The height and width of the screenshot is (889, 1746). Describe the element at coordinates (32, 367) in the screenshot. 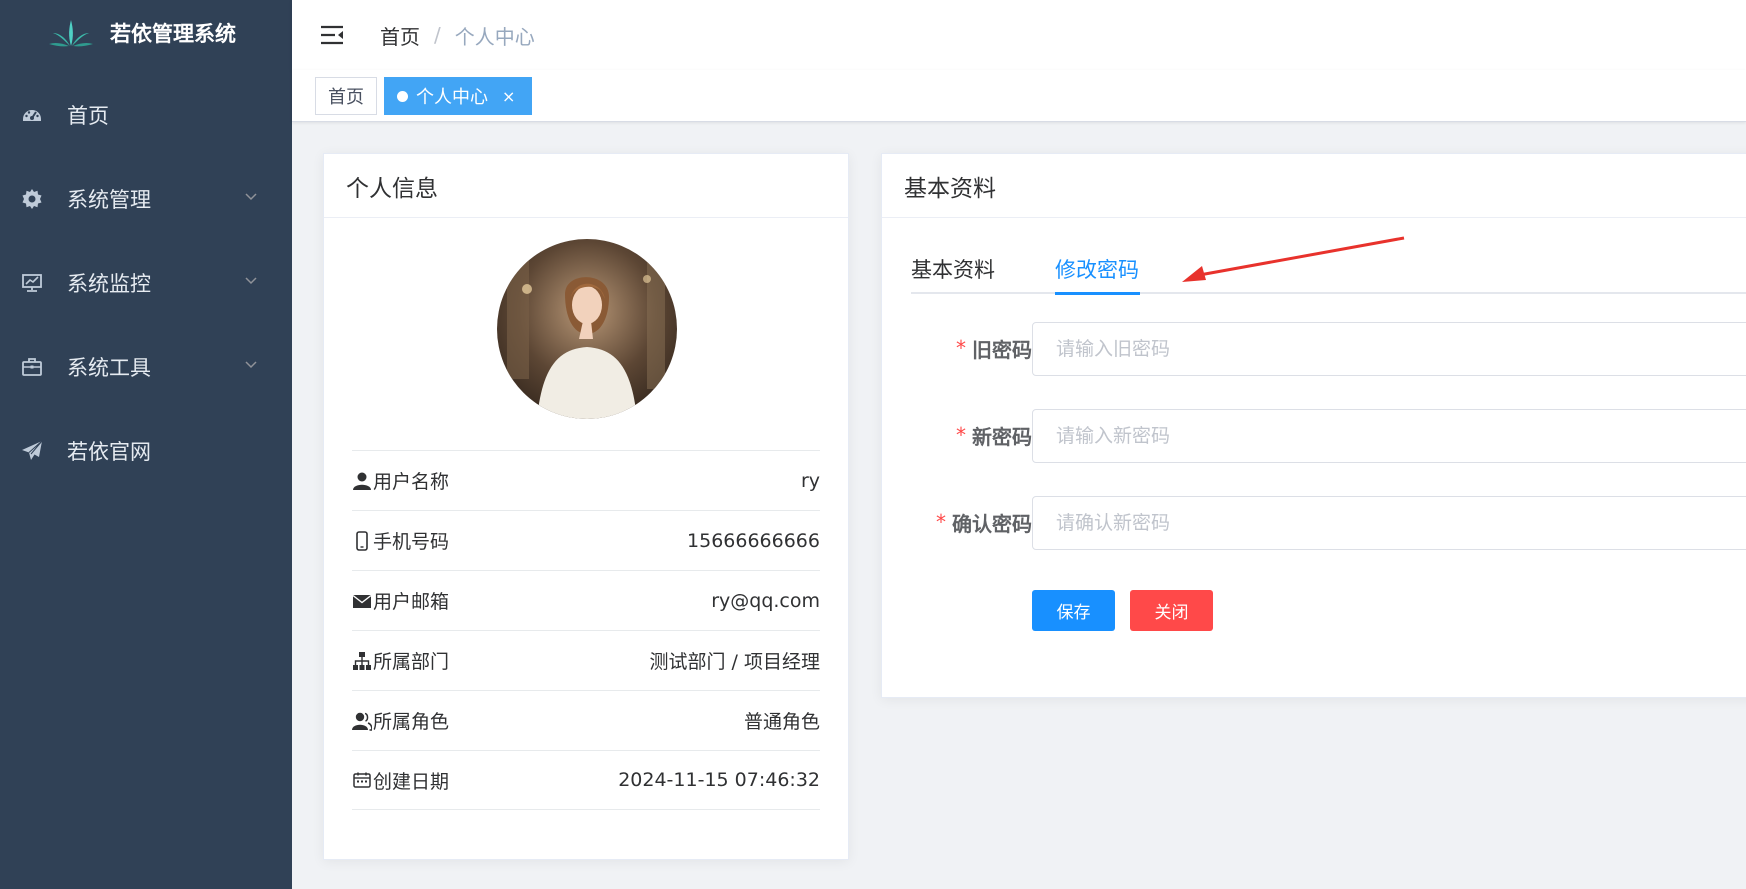

I see `toolbox-icon` at that location.